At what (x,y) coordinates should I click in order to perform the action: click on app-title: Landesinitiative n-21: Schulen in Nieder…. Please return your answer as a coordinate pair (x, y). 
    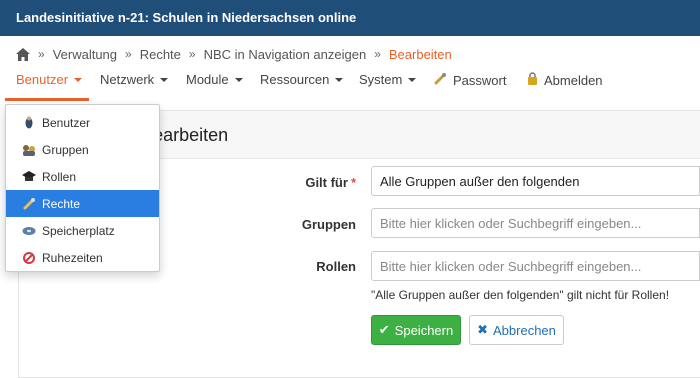
    Looking at the image, I should click on (186, 17).